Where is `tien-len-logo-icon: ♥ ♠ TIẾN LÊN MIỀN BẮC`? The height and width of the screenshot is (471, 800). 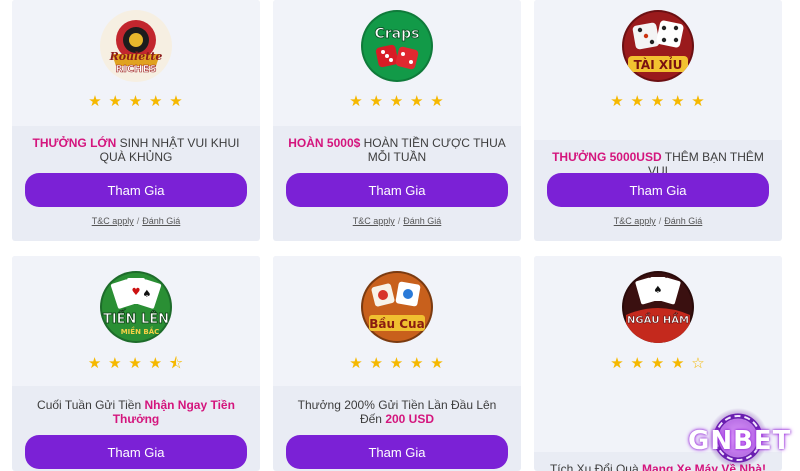
tien-len-logo-icon: ♥ ♠ TIẾN LÊN MIỀN BẮC is located at coordinates (136, 307).